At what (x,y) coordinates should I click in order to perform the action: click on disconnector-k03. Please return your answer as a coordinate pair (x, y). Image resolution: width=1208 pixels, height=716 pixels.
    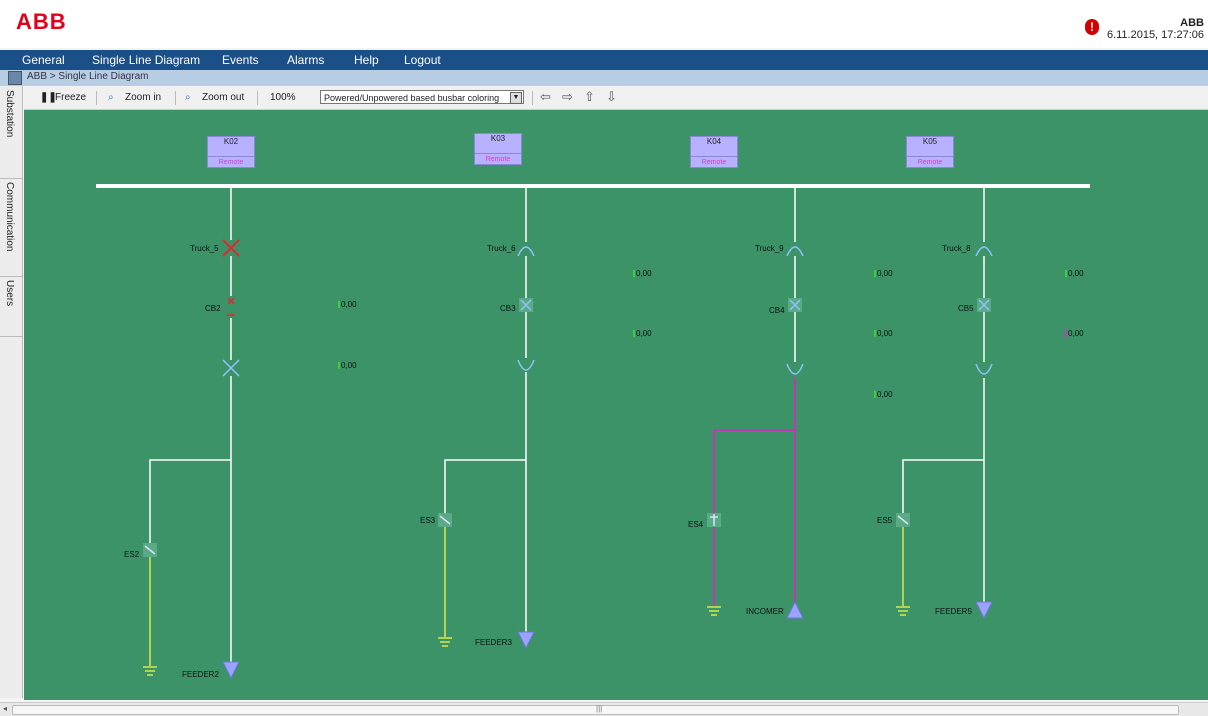
    Looking at the image, I should click on (526, 365).